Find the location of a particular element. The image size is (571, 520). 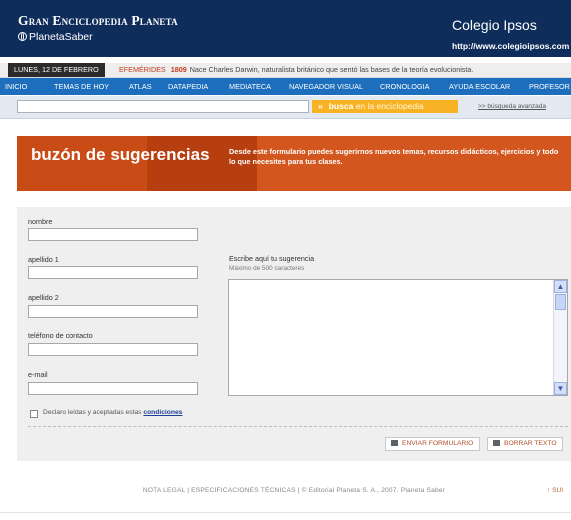

double-arrow-icon: » is located at coordinates (320, 106).